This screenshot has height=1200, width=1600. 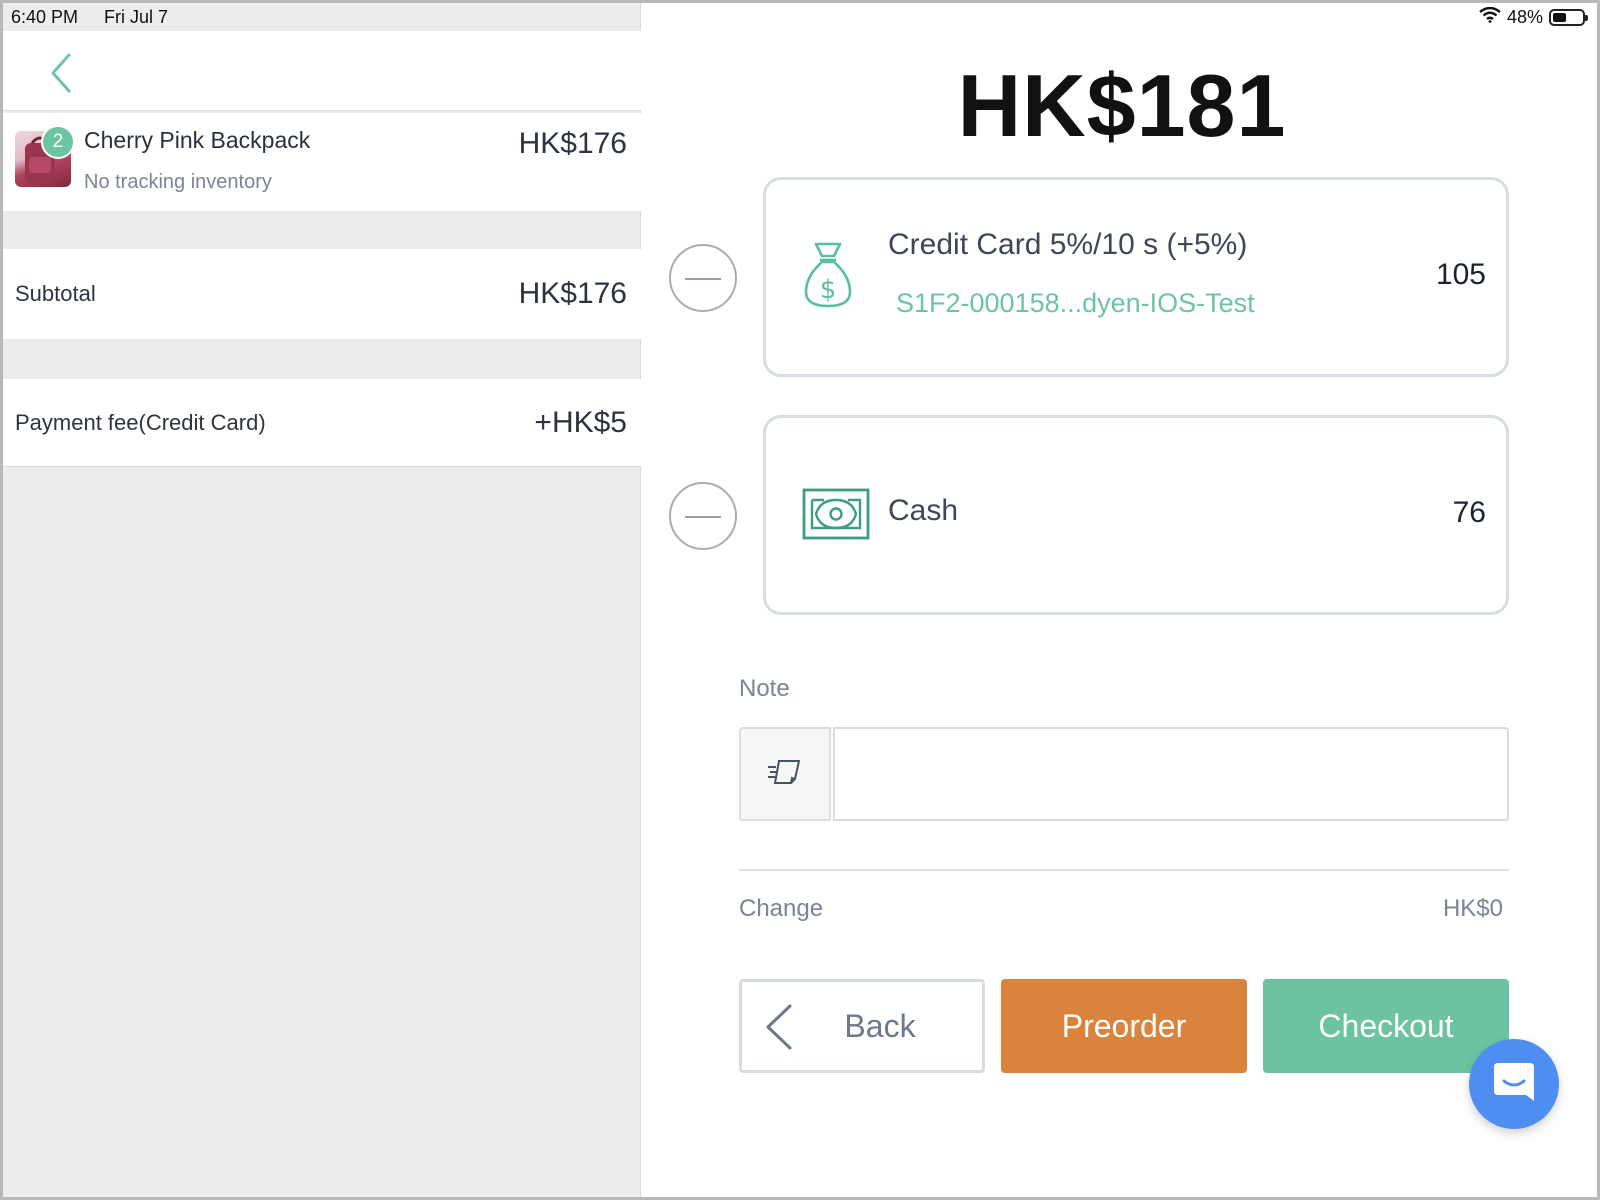 I want to click on note-icon, so click(x=785, y=774).